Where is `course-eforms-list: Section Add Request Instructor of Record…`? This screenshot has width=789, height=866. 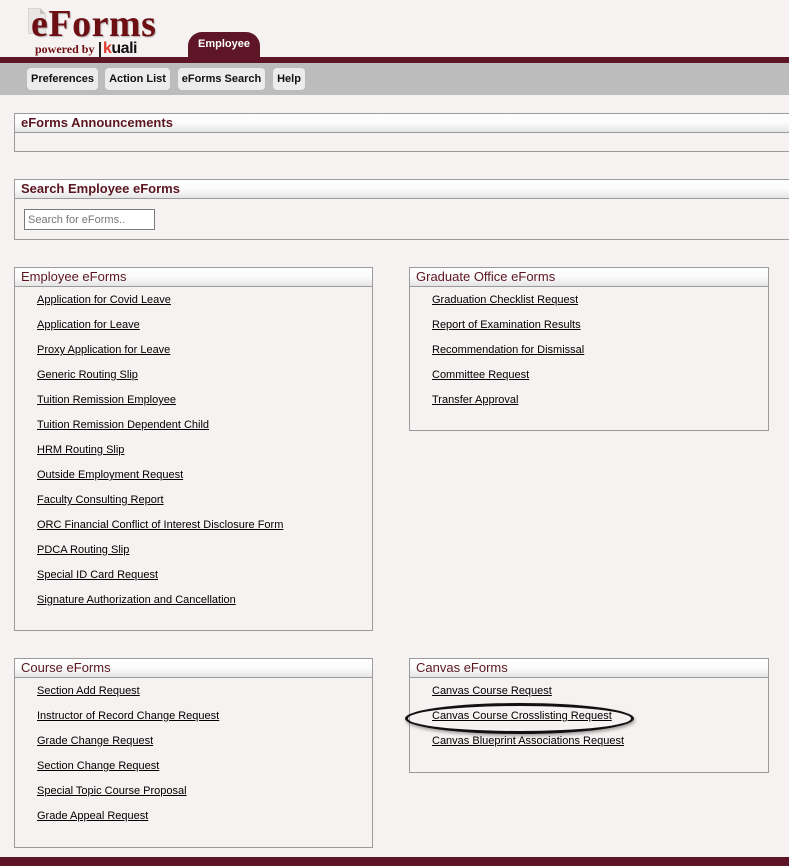 course-eforms-list: Section Add Request Instructor of Record… is located at coordinates (193, 753).